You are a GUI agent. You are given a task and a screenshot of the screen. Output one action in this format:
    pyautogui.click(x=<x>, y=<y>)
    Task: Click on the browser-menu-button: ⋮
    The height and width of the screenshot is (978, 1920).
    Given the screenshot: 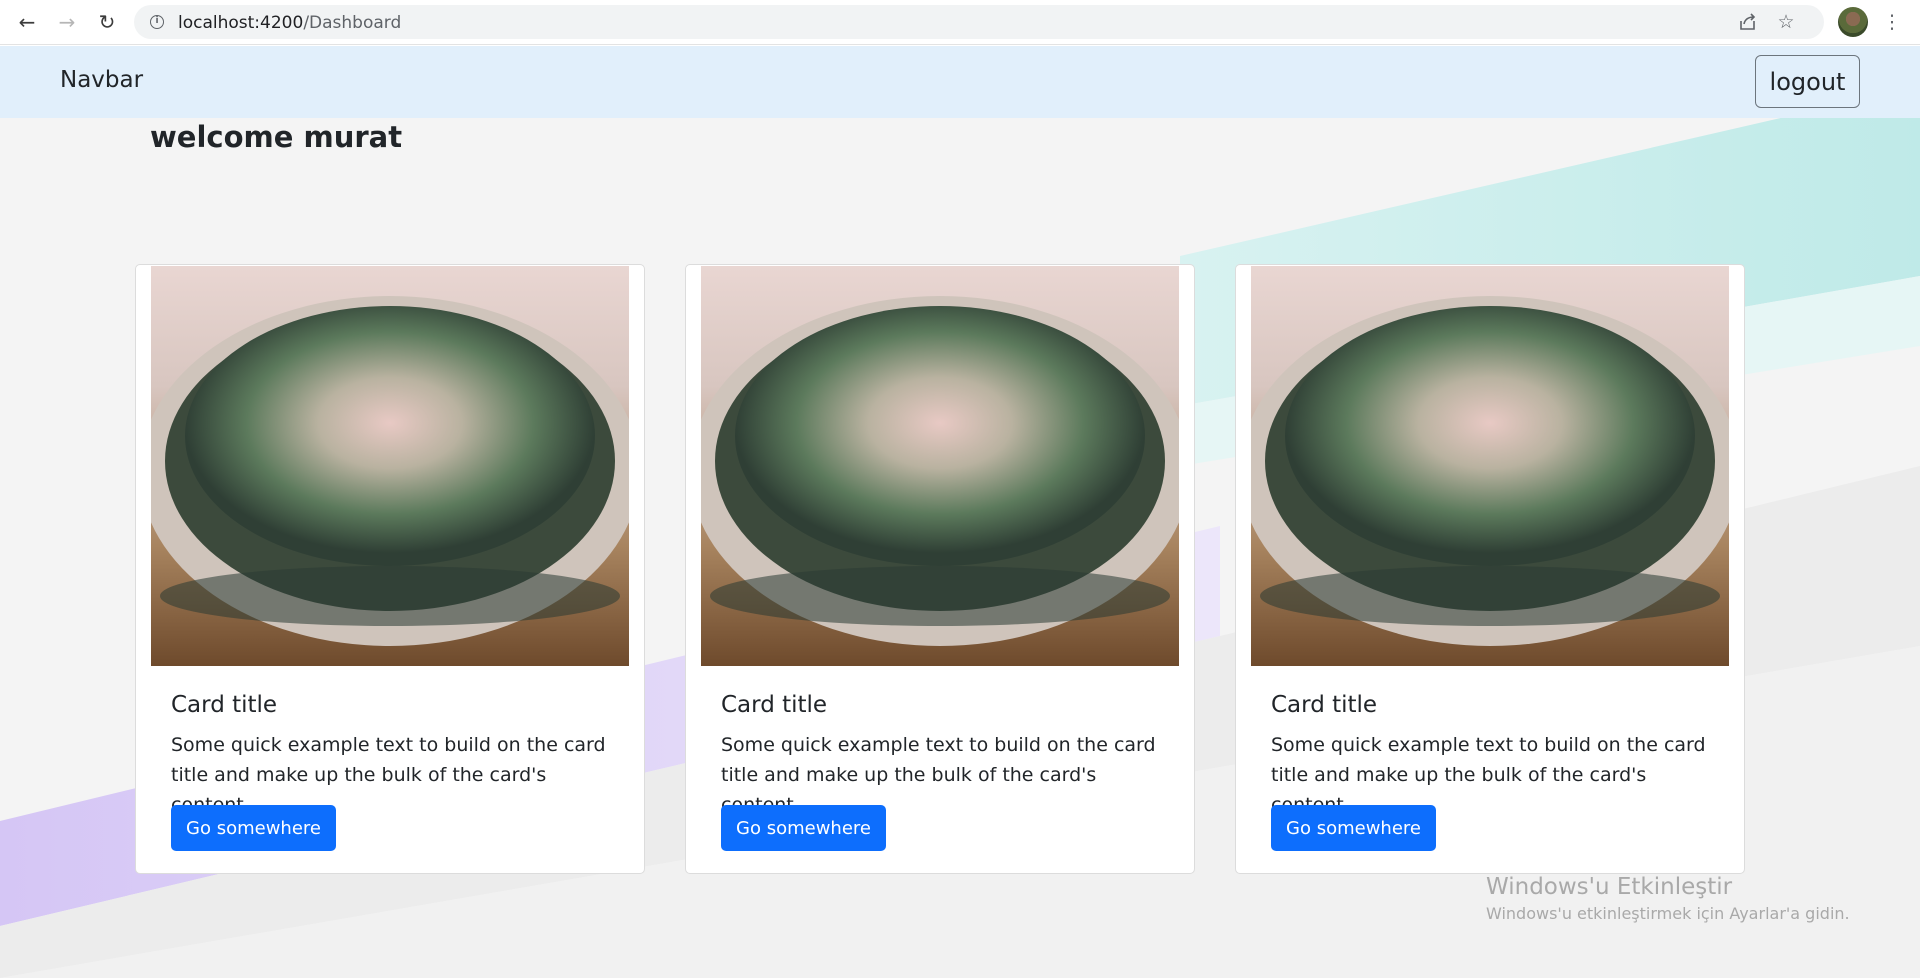 What is the action you would take?
    pyautogui.click(x=1892, y=22)
    